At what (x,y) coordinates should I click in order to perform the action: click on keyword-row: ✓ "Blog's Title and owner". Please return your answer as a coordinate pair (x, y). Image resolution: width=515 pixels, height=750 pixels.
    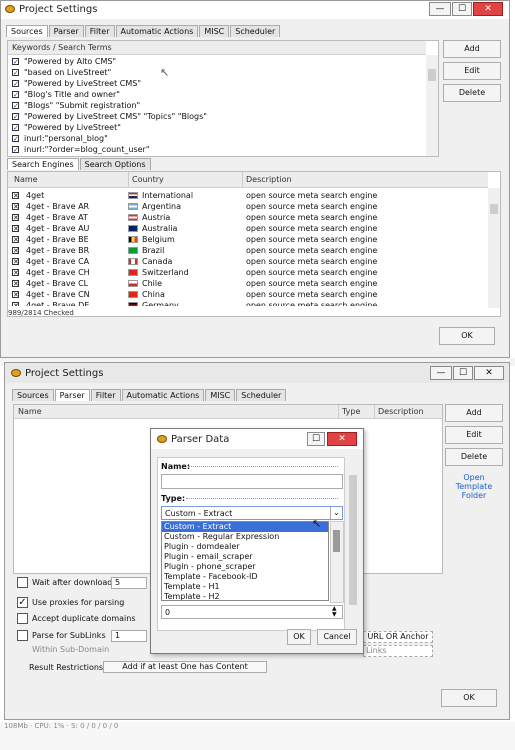
    Looking at the image, I should click on (217, 94).